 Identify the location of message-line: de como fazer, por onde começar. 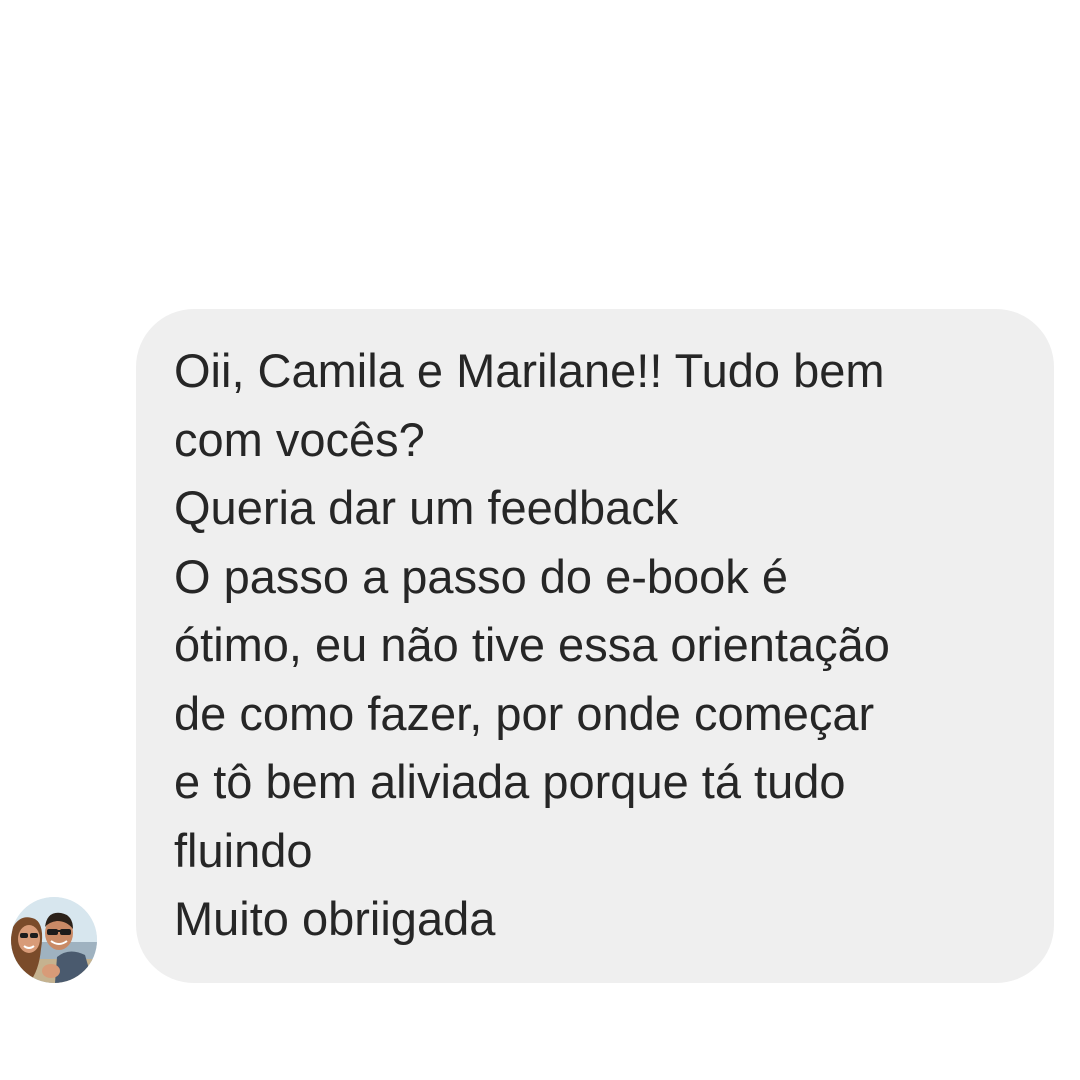
(524, 713).